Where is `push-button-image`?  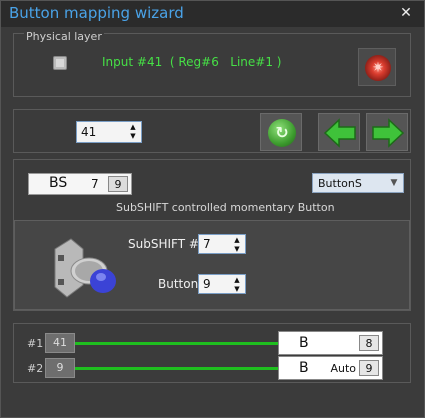
push-button-image is located at coordinates (85, 268).